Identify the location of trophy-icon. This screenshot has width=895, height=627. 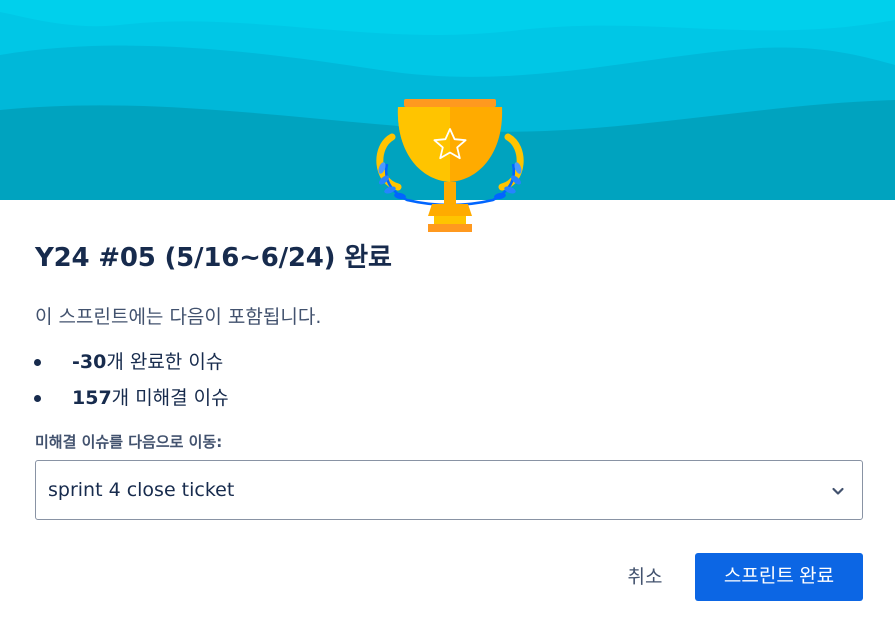
(450, 164).